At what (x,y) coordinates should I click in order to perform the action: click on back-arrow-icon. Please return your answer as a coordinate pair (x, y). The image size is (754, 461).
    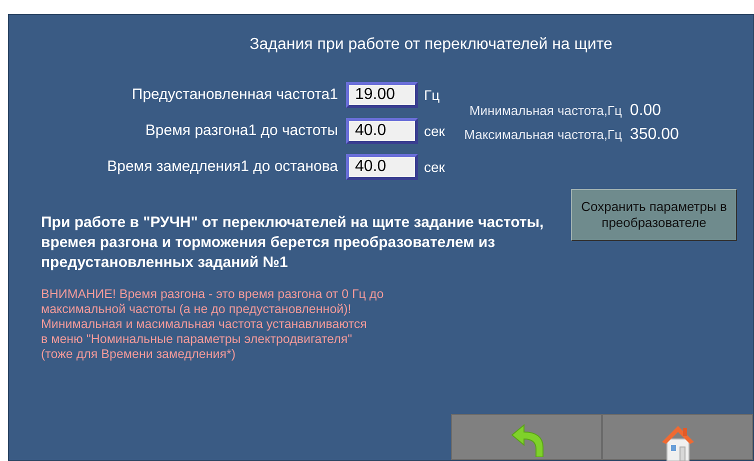
    Looking at the image, I should click on (527, 440).